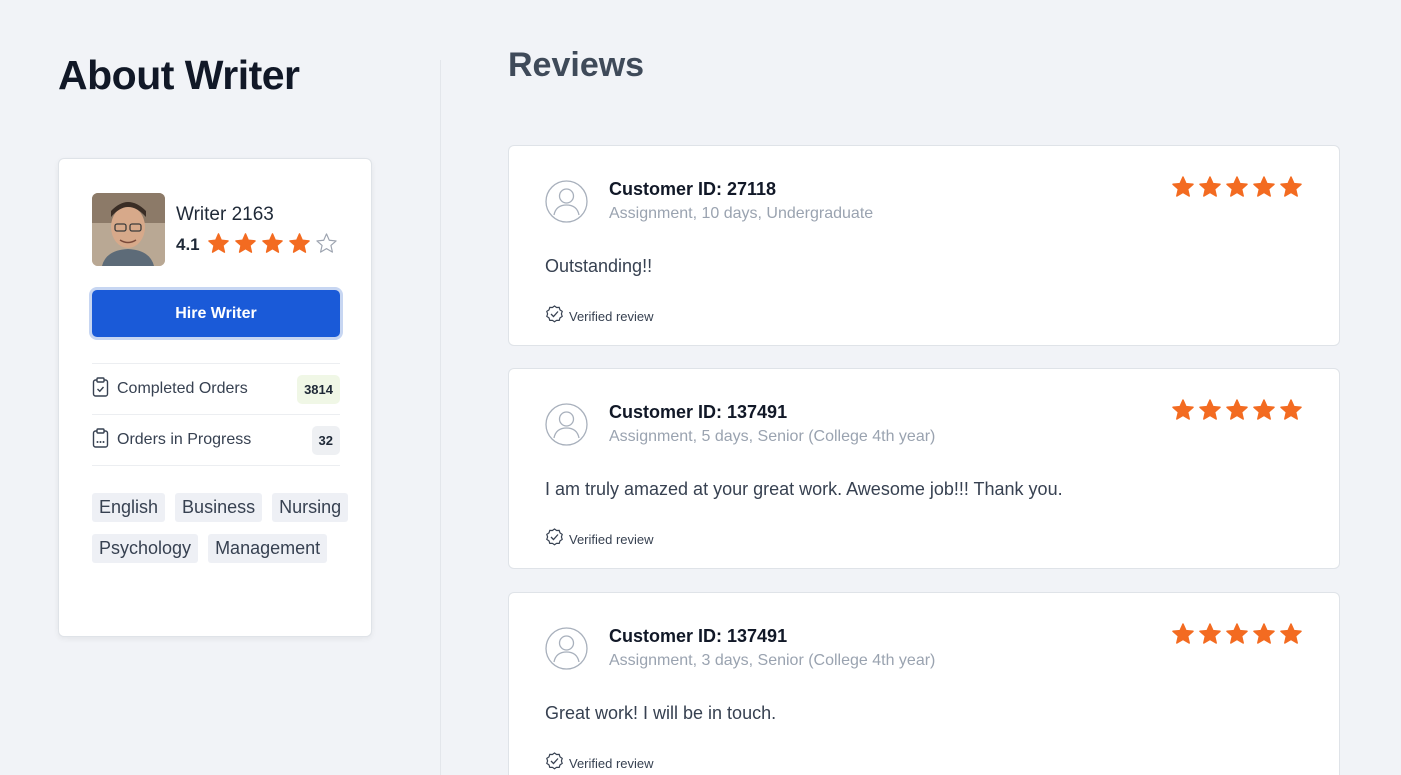 The height and width of the screenshot is (775, 1401). What do you see at coordinates (182, 388) in the screenshot?
I see `stat-label: Completed Orders` at bounding box center [182, 388].